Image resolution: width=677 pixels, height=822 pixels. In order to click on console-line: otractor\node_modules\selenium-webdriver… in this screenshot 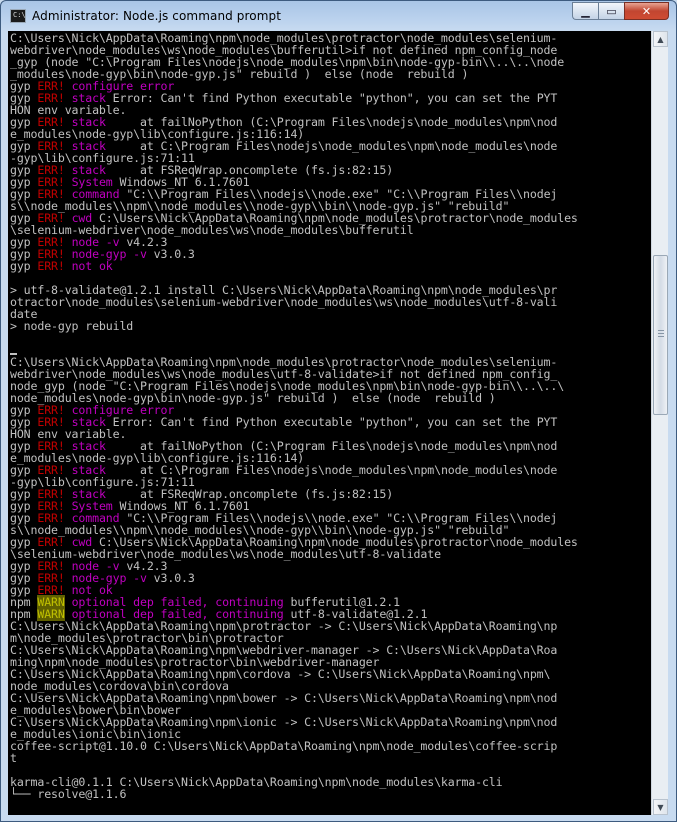, I will do `click(294, 302)`.